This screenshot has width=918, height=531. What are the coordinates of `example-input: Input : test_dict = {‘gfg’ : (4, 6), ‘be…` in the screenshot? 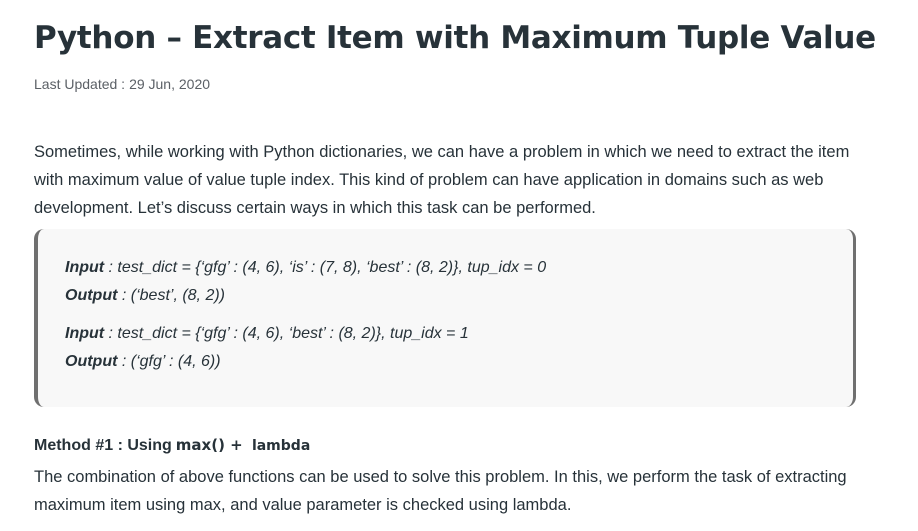 It's located at (267, 334).